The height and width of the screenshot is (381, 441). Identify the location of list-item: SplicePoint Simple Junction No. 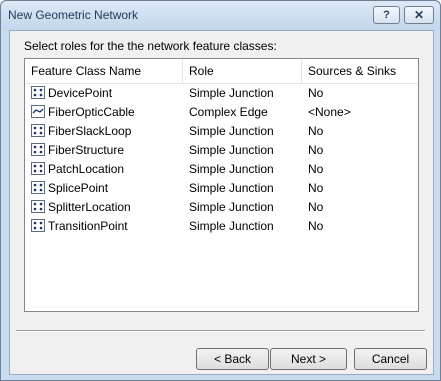
(221, 188).